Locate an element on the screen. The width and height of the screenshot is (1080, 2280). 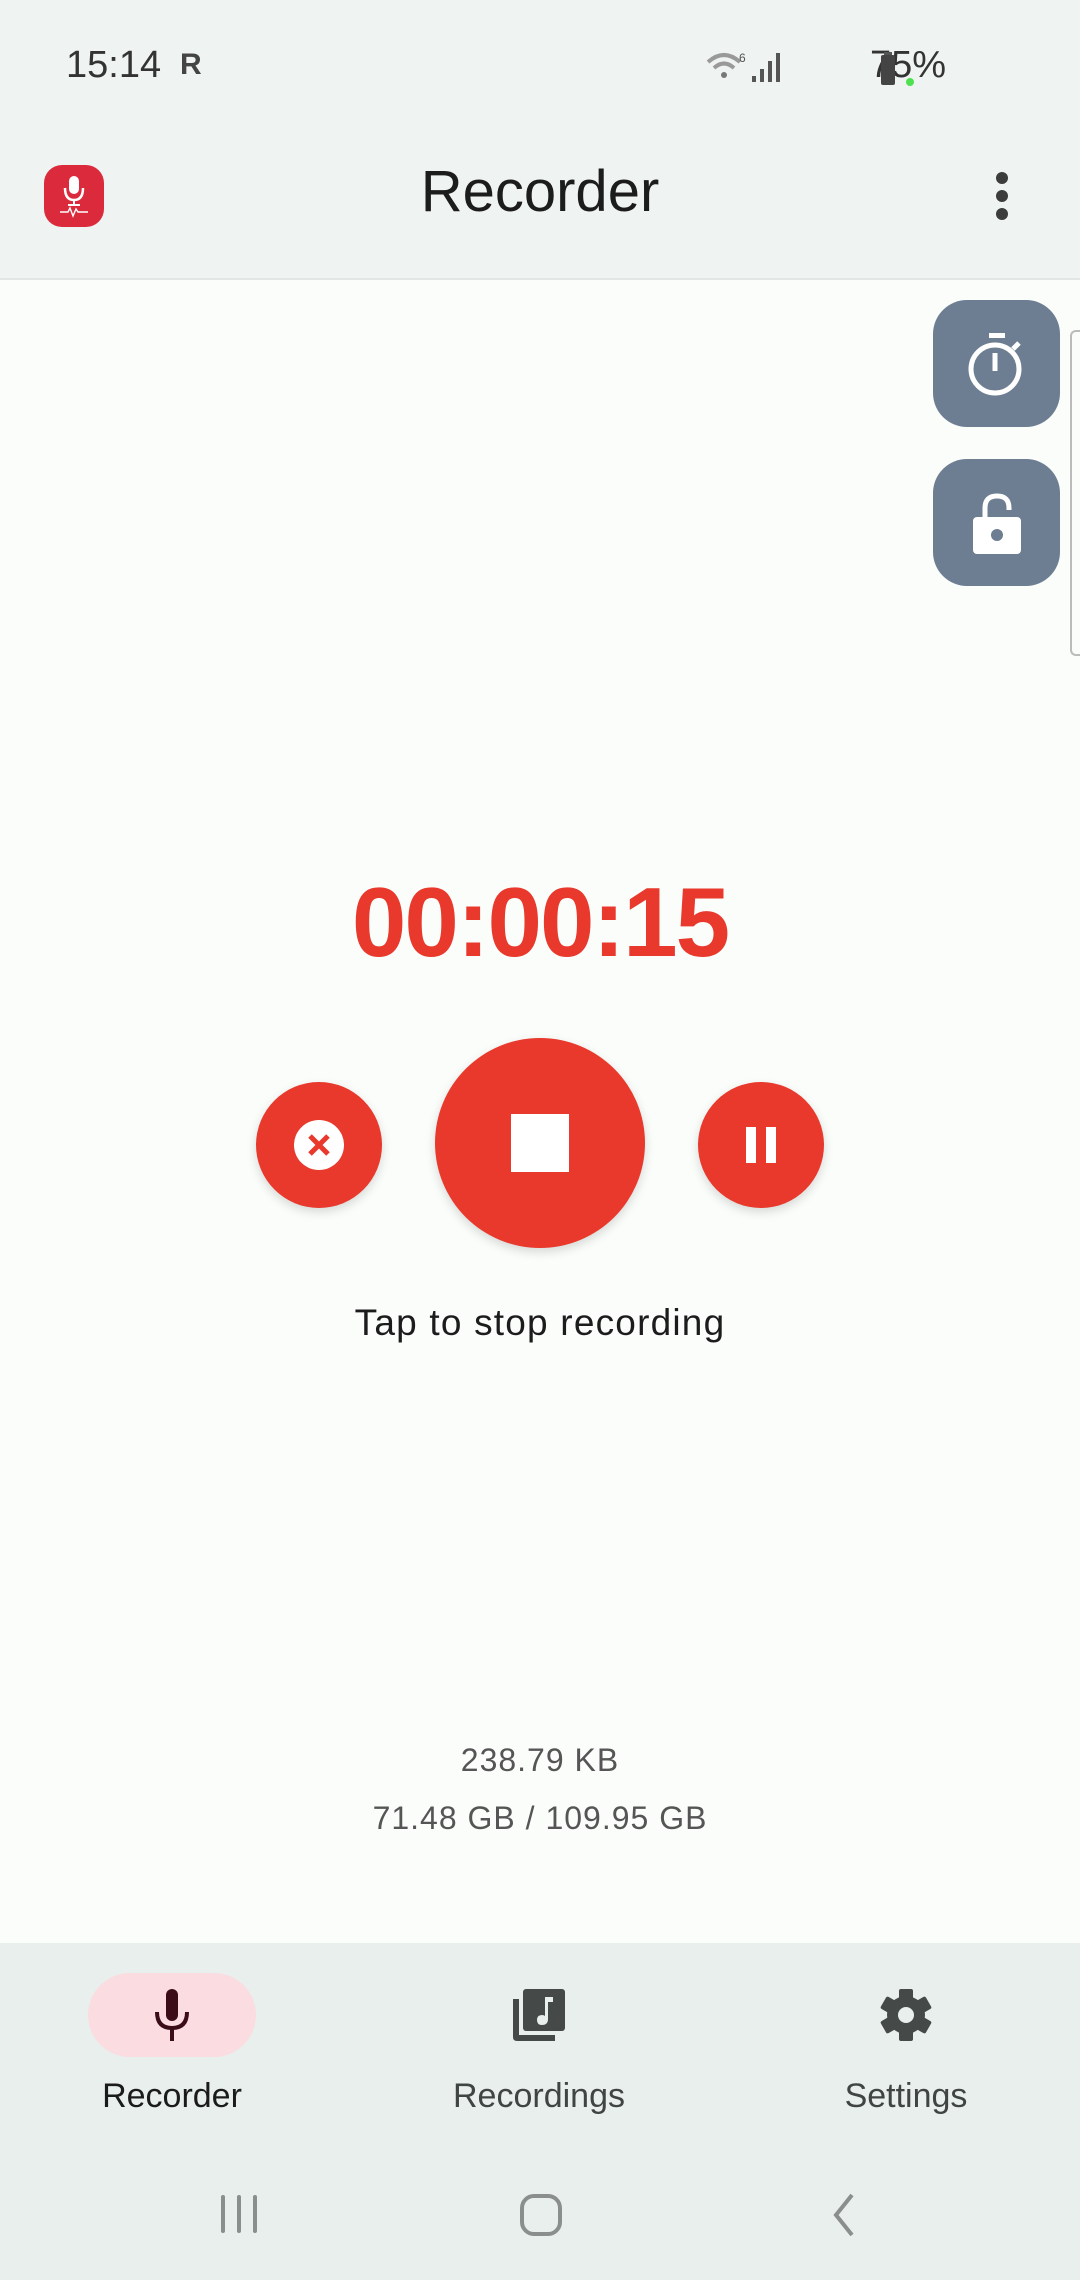
stop-button is located at coordinates (540, 1143).